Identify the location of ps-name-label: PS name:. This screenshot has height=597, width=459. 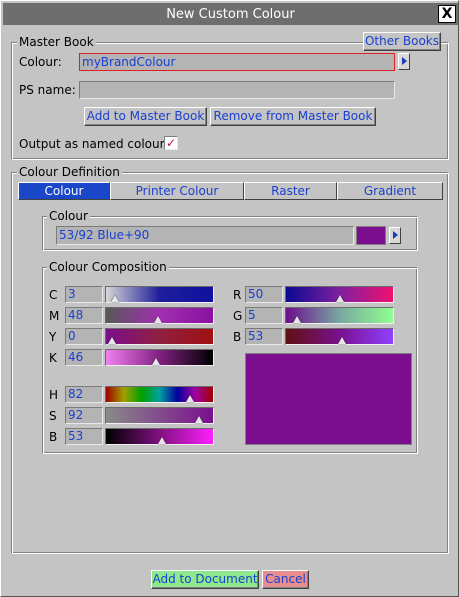
(47, 90).